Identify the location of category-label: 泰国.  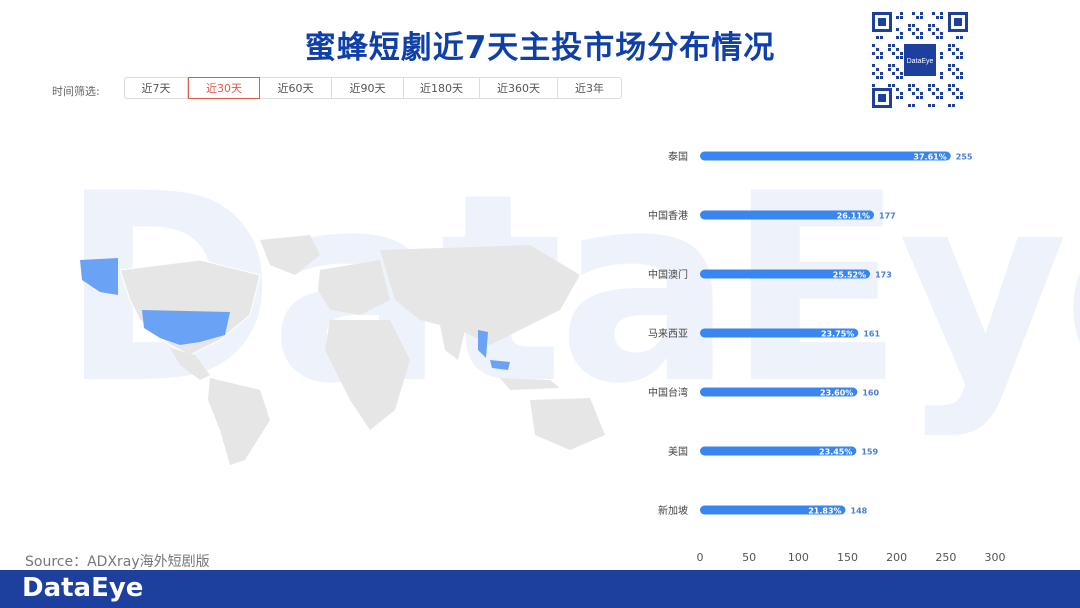
(678, 156).